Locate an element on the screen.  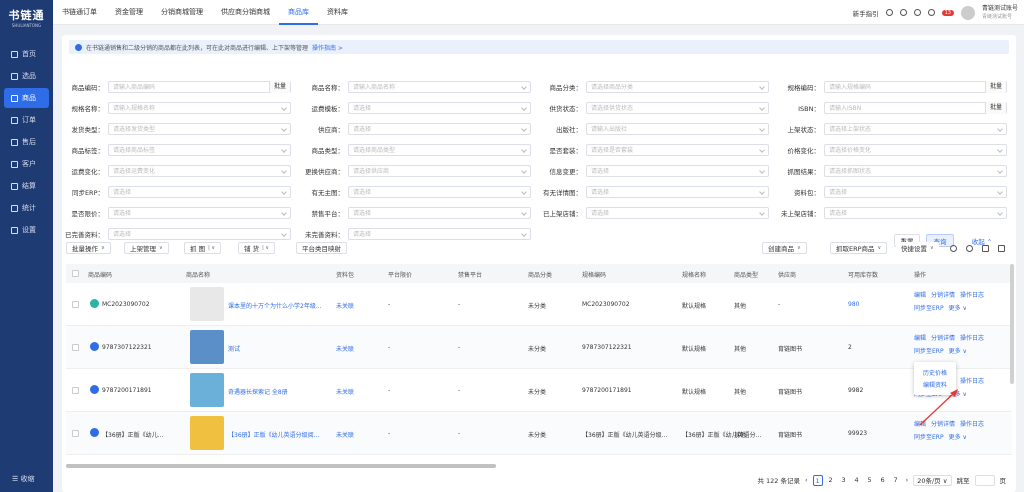
filter-input: 请选择上架状态 is located at coordinates (915, 128).